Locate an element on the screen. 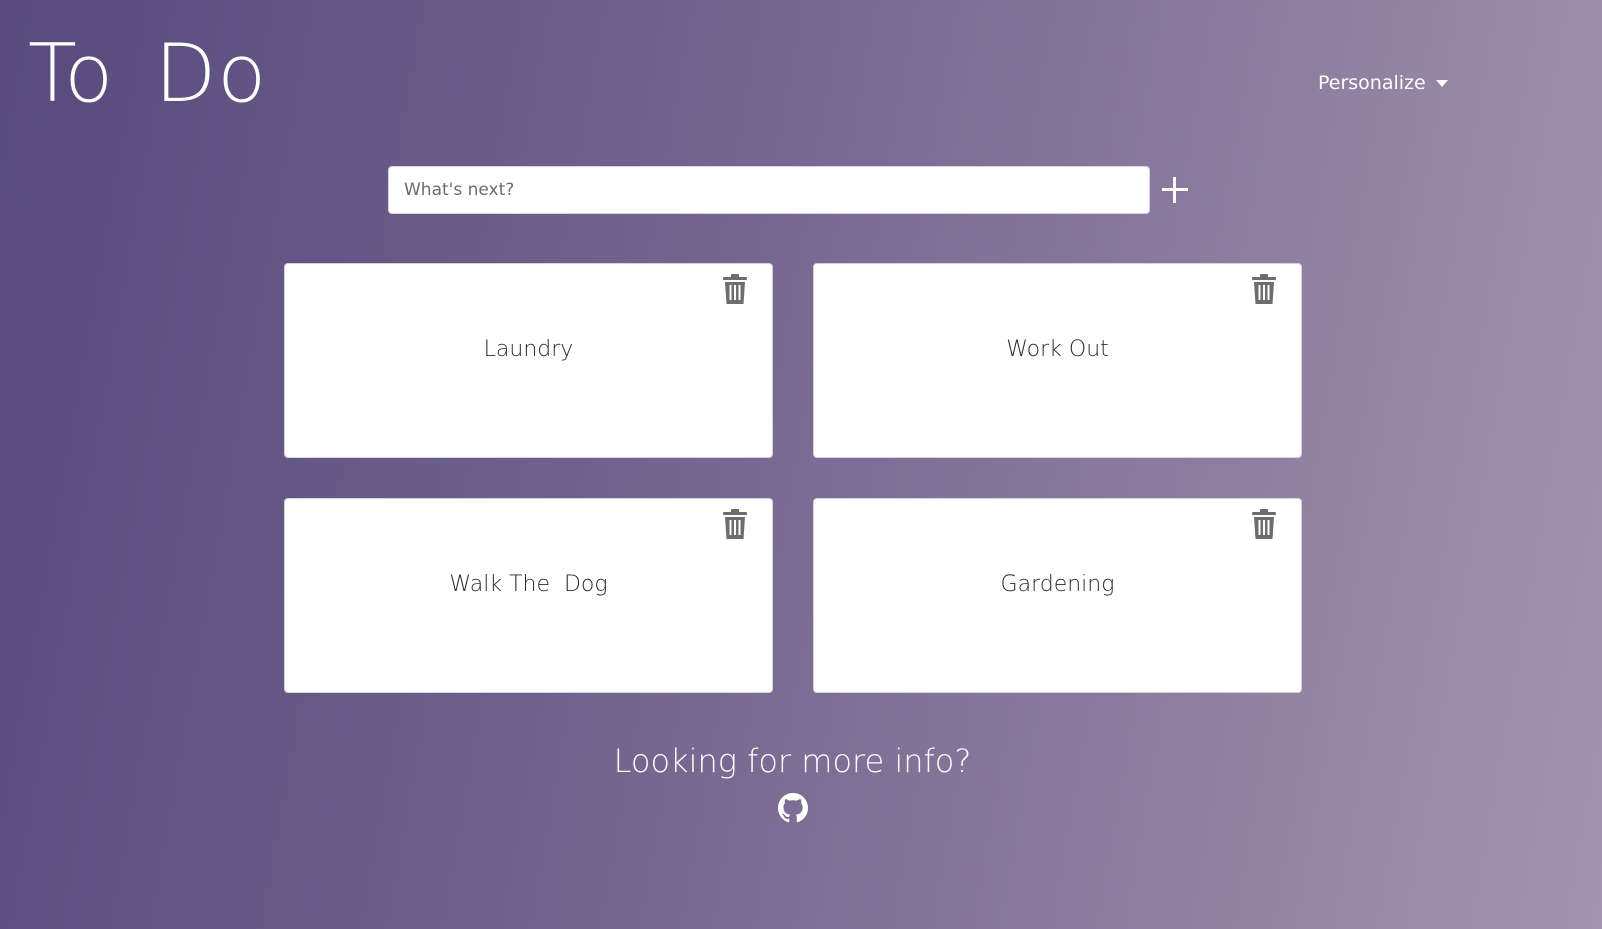 The width and height of the screenshot is (1602, 929). task-card: Laundry is located at coordinates (528, 360).